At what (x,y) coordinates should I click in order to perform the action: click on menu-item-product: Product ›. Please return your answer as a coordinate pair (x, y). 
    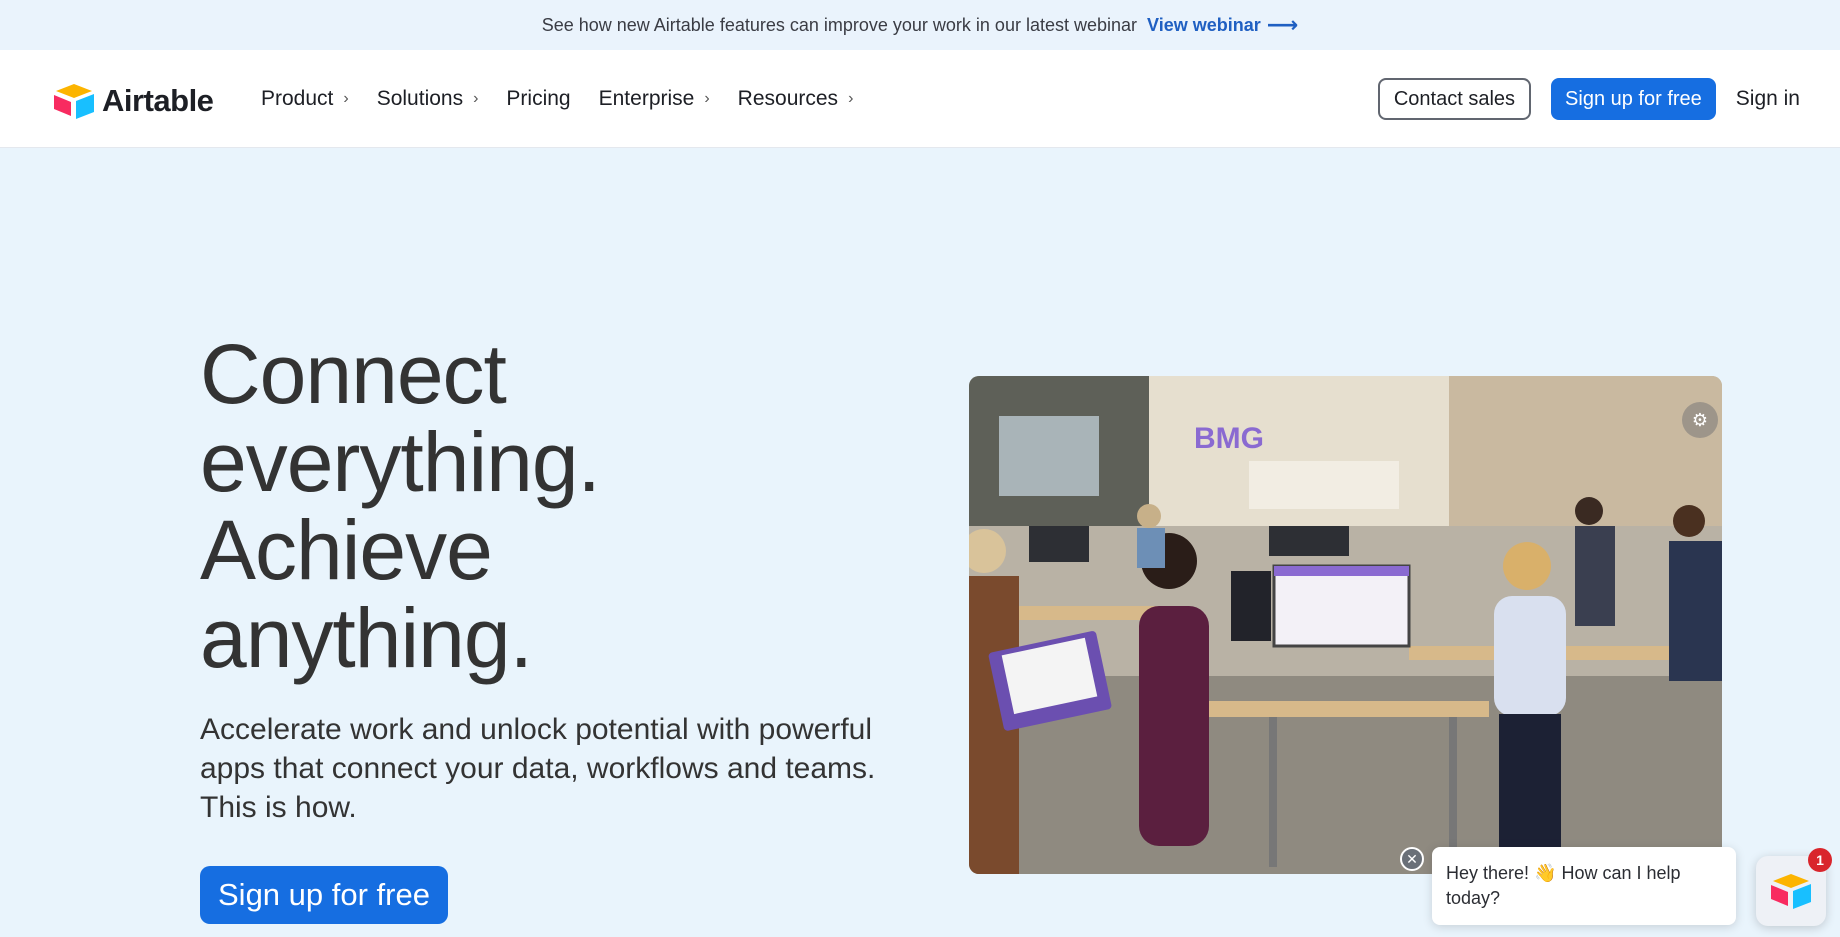
    Looking at the image, I should click on (305, 99).